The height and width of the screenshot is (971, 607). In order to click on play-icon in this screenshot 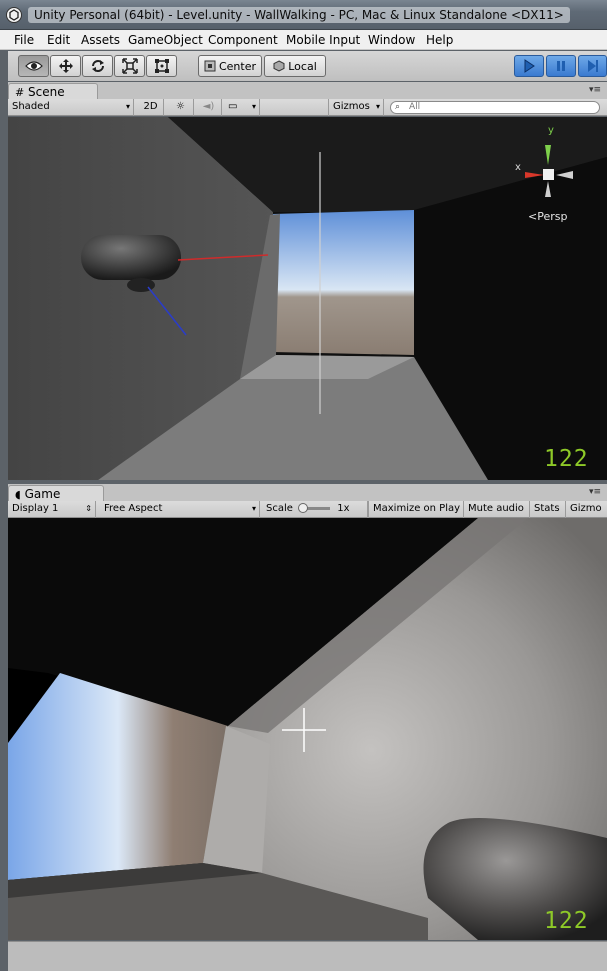, I will do `click(529, 66)`.